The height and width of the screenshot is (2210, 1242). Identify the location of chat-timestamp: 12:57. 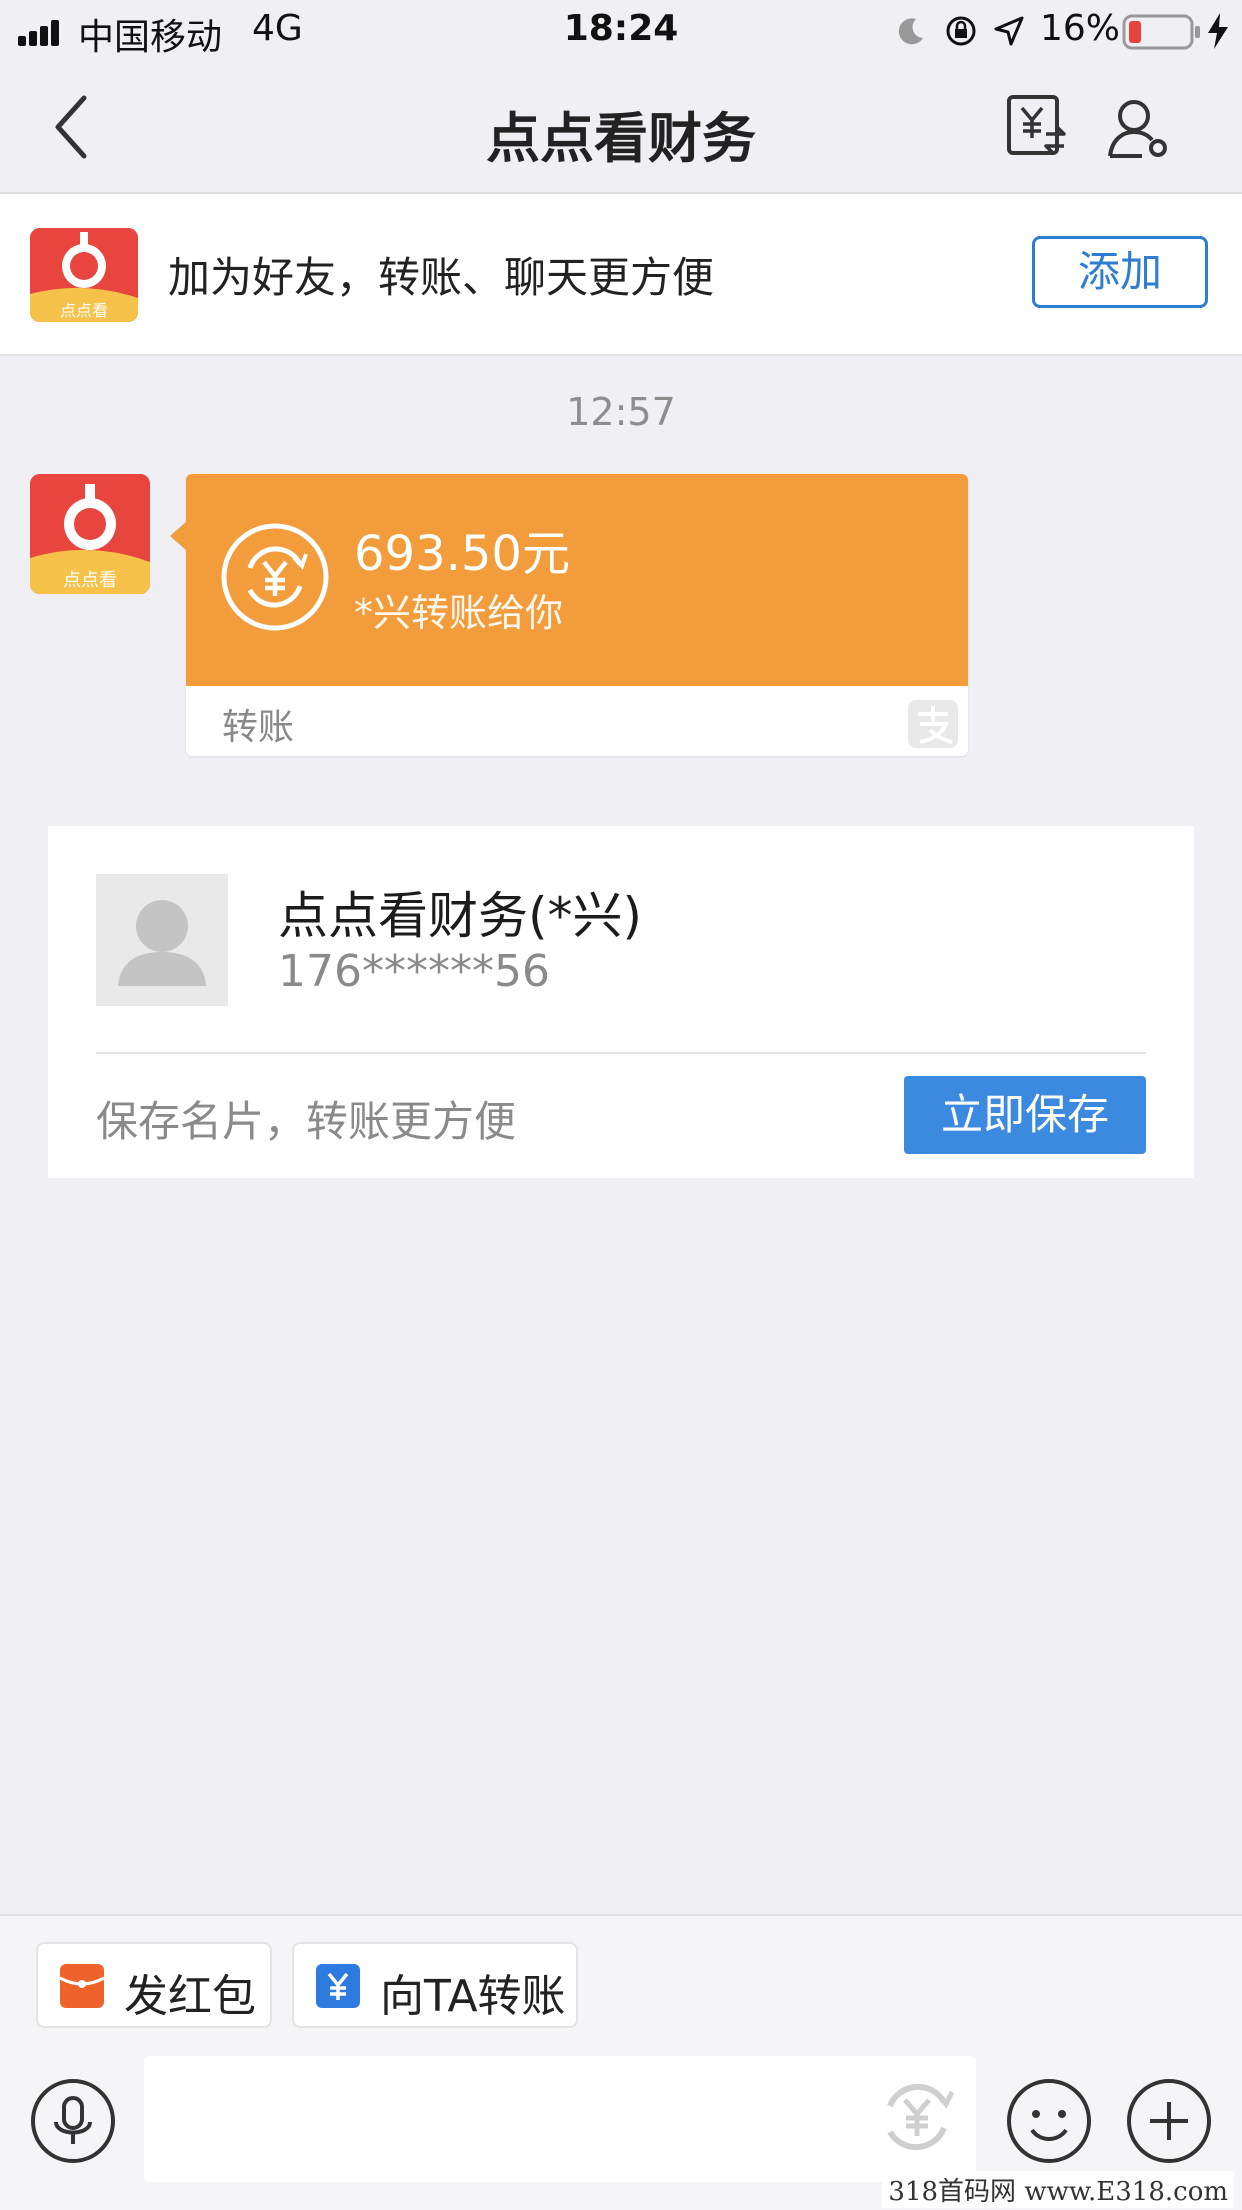
(621, 412).